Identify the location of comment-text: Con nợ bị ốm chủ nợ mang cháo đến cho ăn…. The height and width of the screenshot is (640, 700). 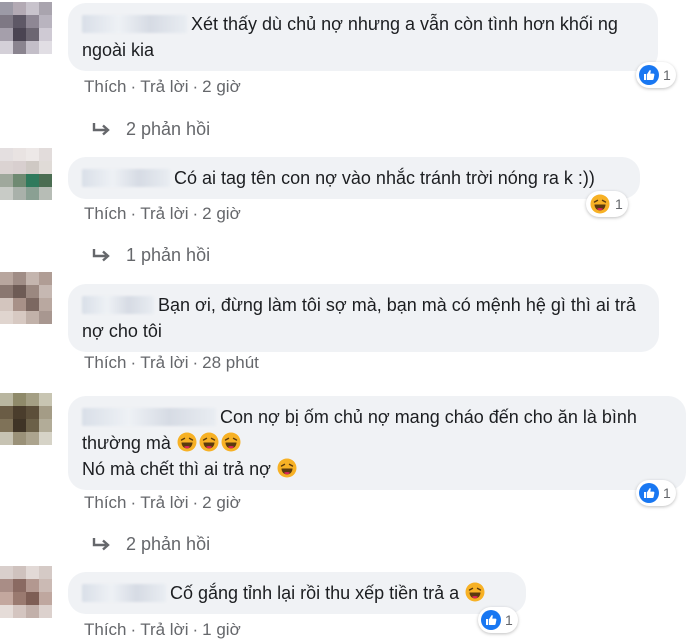
(428, 417).